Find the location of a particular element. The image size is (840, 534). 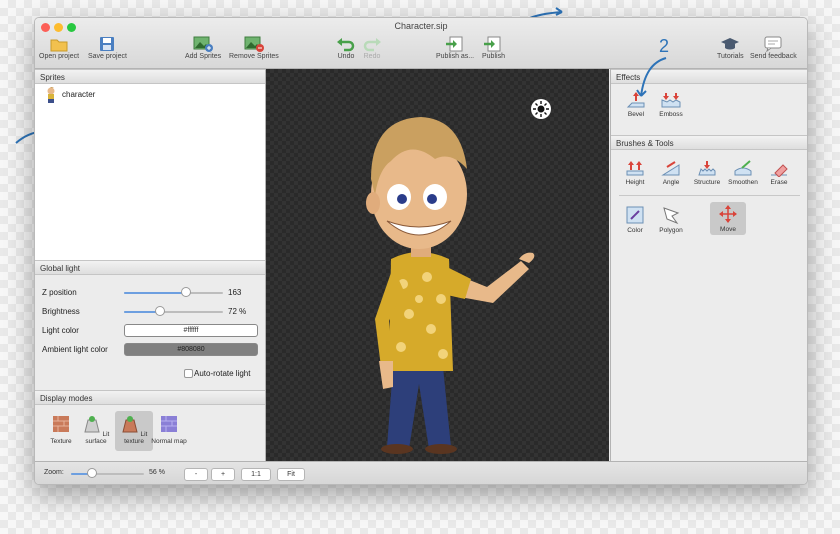

speech-bubble-icon is located at coordinates (773, 44).